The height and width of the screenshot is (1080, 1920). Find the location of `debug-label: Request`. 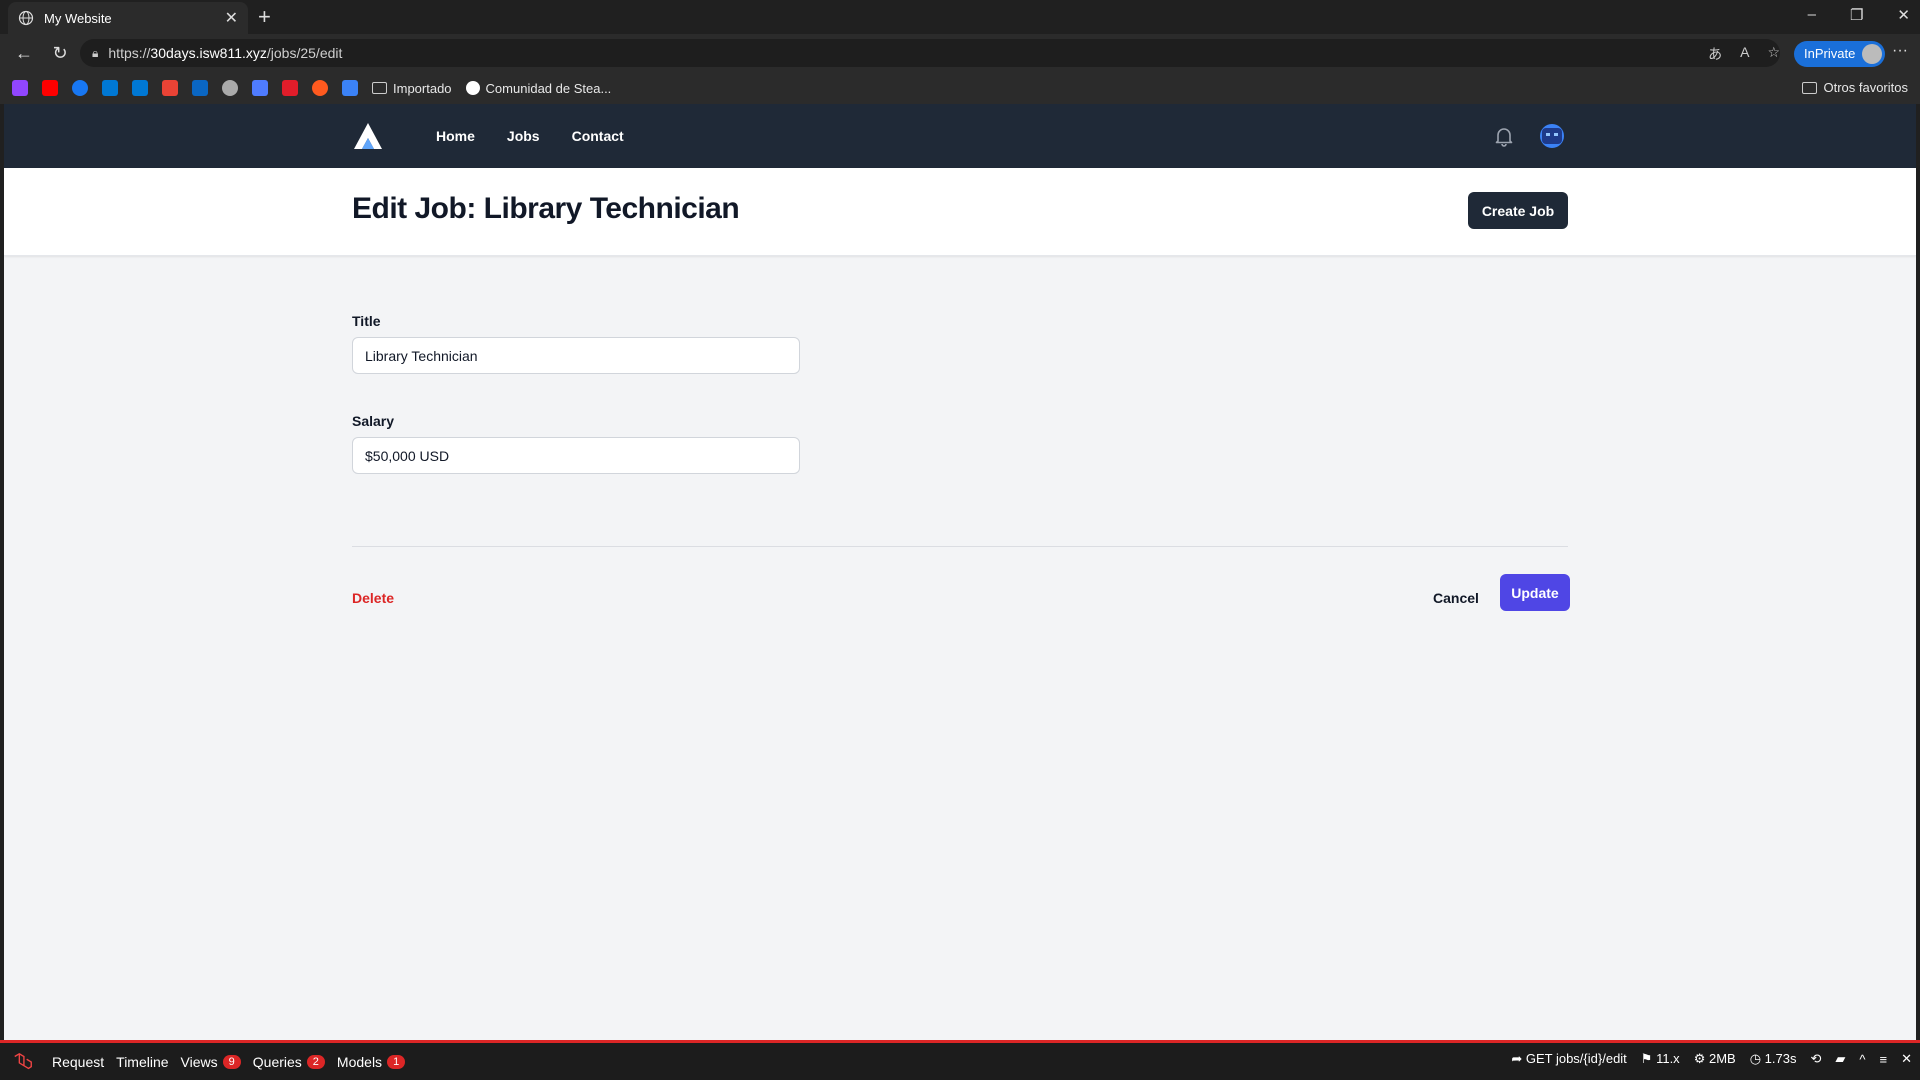

debug-label: Request is located at coordinates (78, 1061).